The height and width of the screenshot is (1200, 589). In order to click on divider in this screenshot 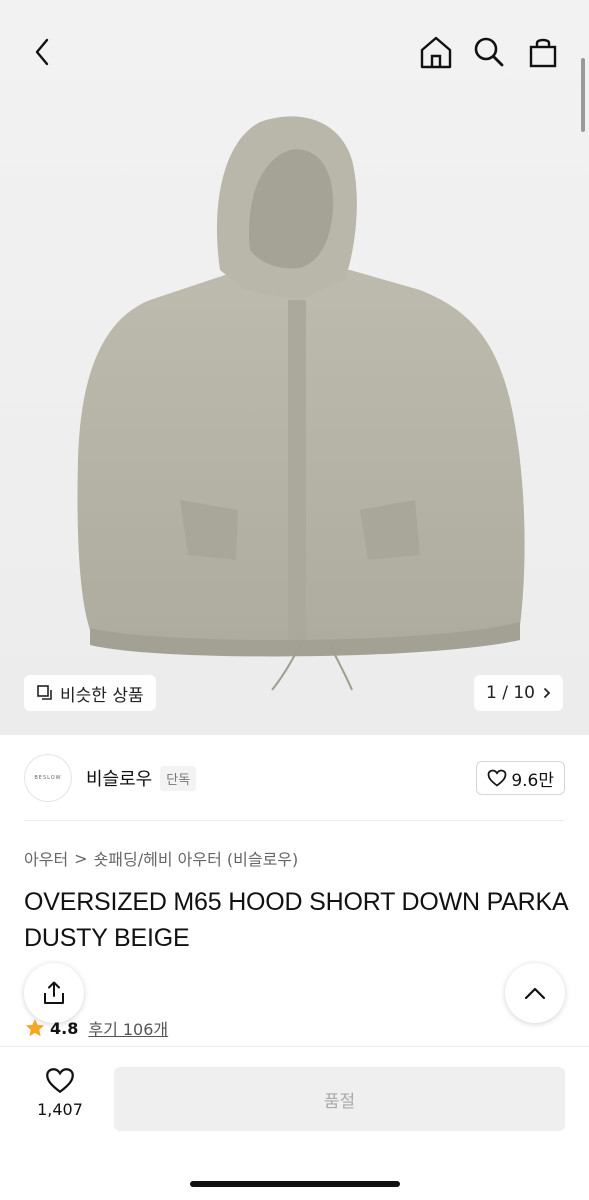, I will do `click(294, 820)`.